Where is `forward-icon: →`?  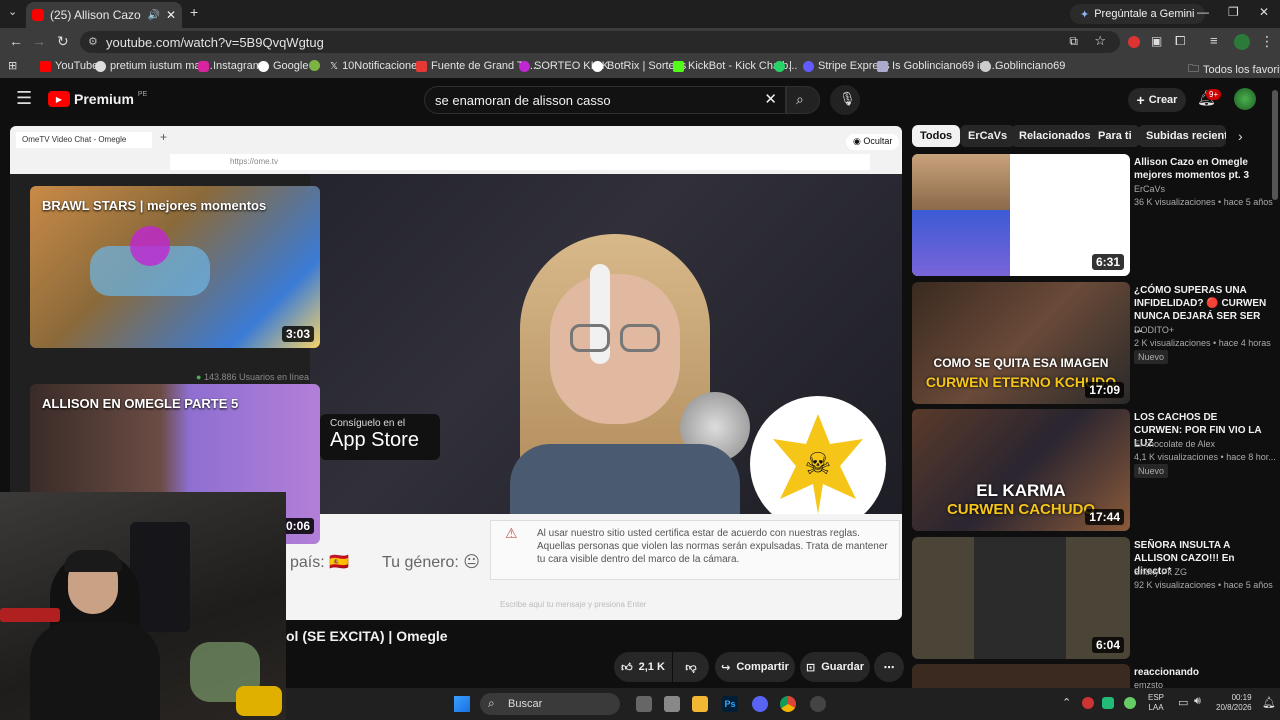 forward-icon: → is located at coordinates (39, 41).